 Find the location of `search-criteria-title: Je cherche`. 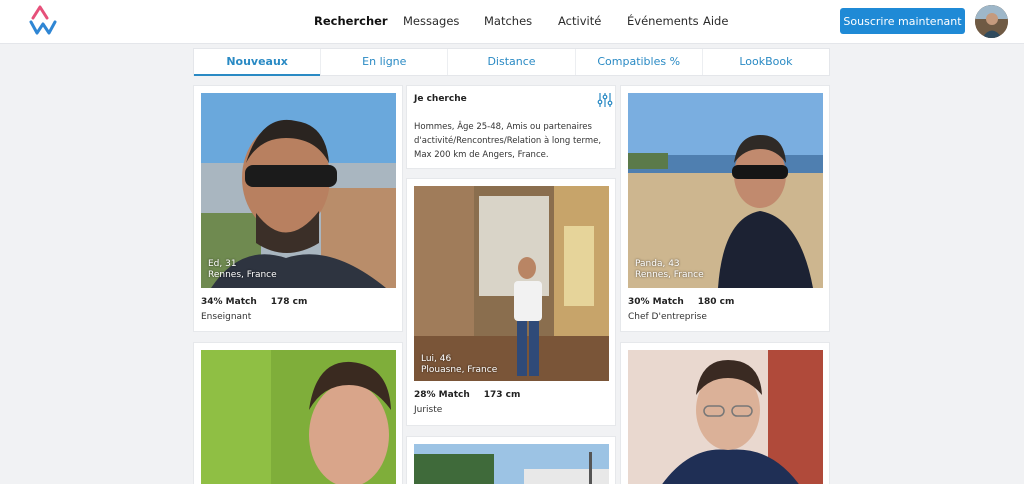

search-criteria-title: Je cherche is located at coordinates (440, 99).